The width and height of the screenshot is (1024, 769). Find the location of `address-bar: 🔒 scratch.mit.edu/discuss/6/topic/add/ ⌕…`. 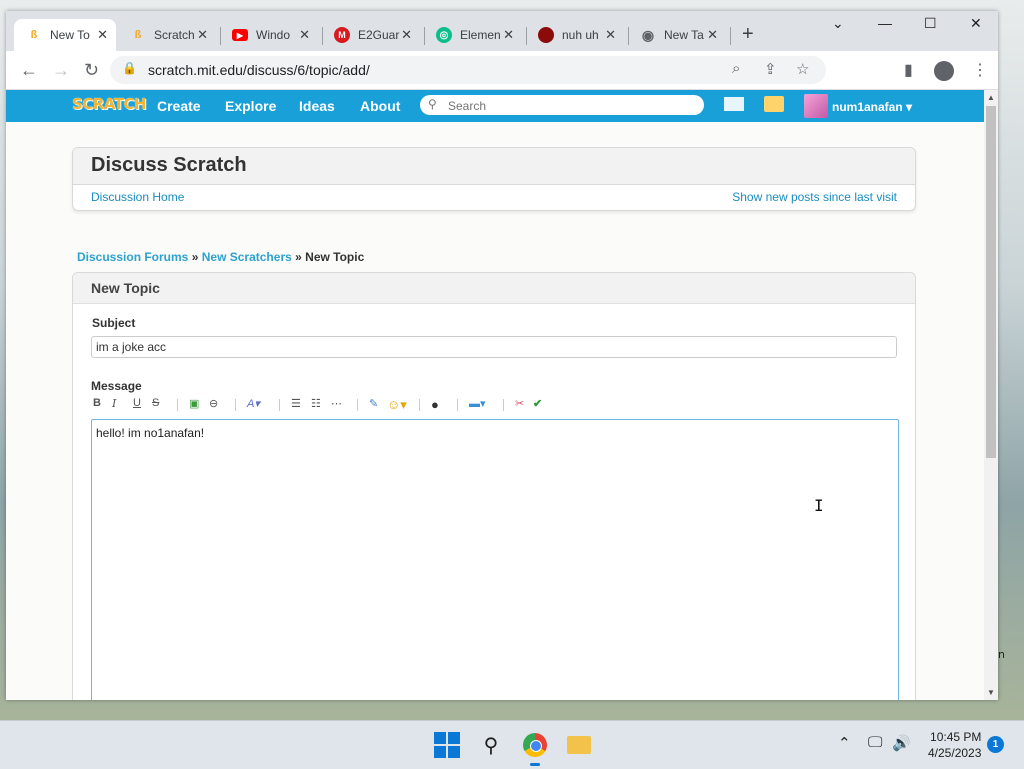

address-bar: 🔒 scratch.mit.edu/discuss/6/topic/add/ ⌕… is located at coordinates (468, 70).